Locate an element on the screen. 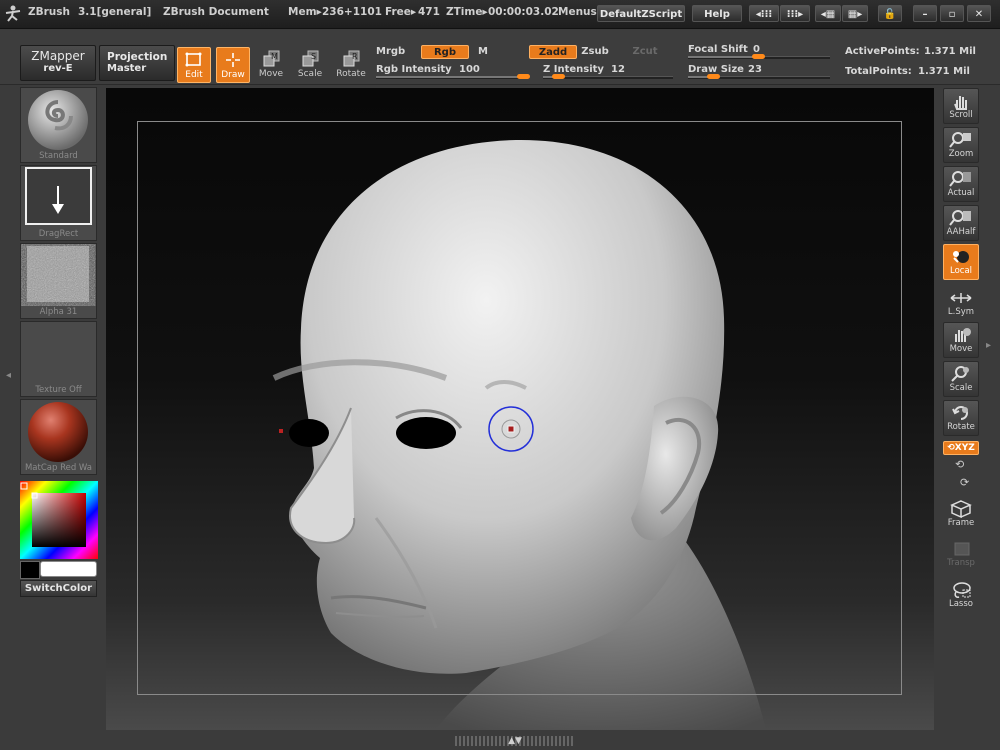 The width and height of the screenshot is (1000, 750). zadd-toggle: Zadd is located at coordinates (553, 52).